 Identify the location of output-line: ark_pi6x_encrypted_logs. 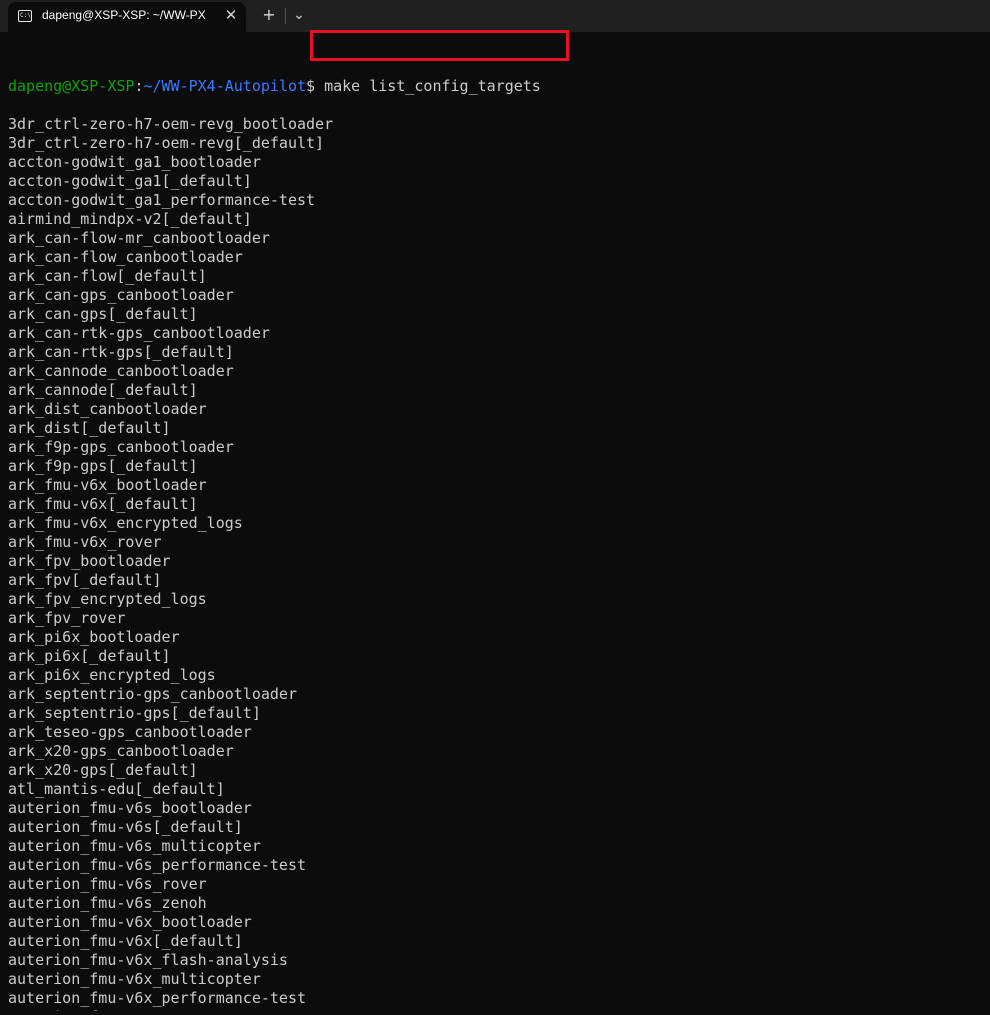
(112, 675).